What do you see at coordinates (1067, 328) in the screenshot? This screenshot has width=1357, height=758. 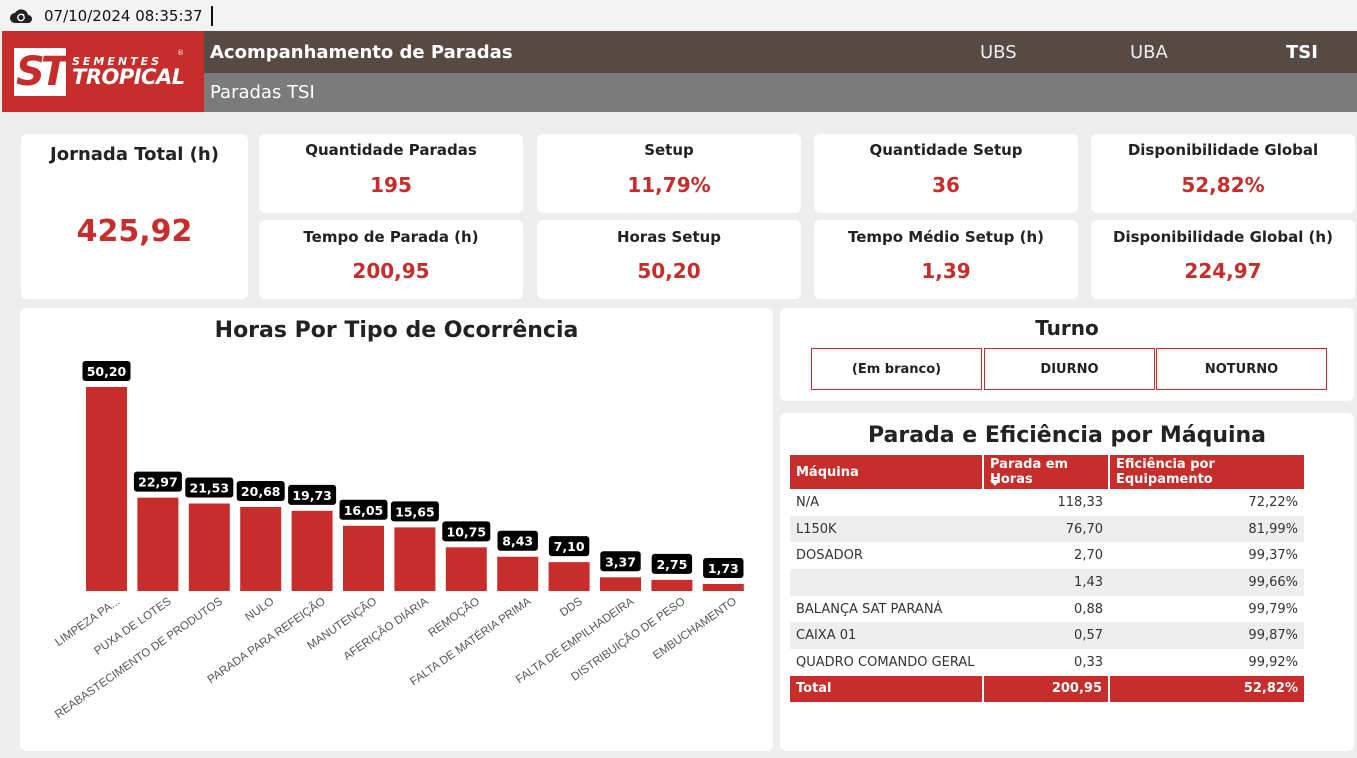 I see `turno-title: Turno` at bounding box center [1067, 328].